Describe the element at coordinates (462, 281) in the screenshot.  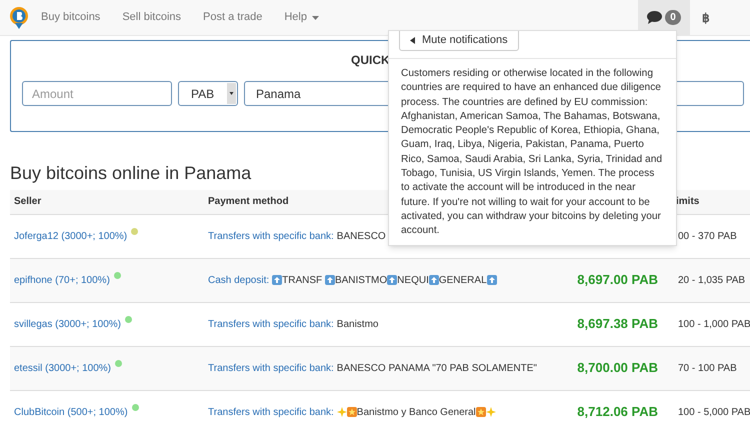
I see `payment-details: GENERAL` at that location.